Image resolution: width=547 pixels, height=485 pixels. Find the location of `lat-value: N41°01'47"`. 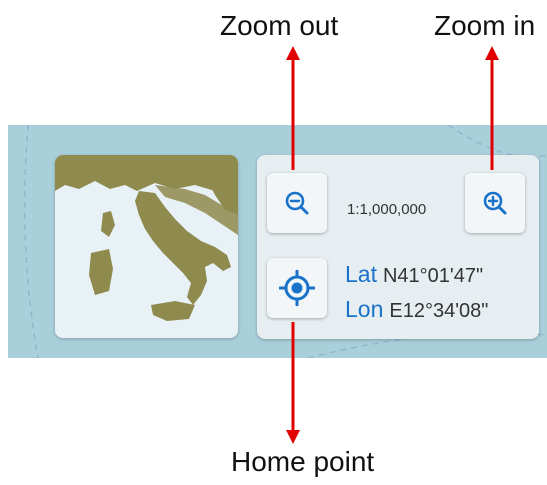

lat-value: N41°01'47" is located at coordinates (433, 276).